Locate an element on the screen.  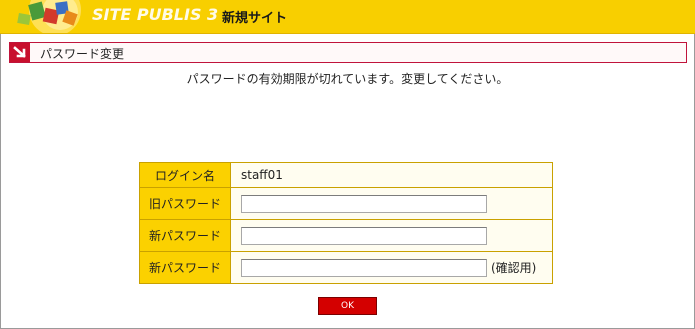
site-name: 新規サイト is located at coordinates (255, 18).